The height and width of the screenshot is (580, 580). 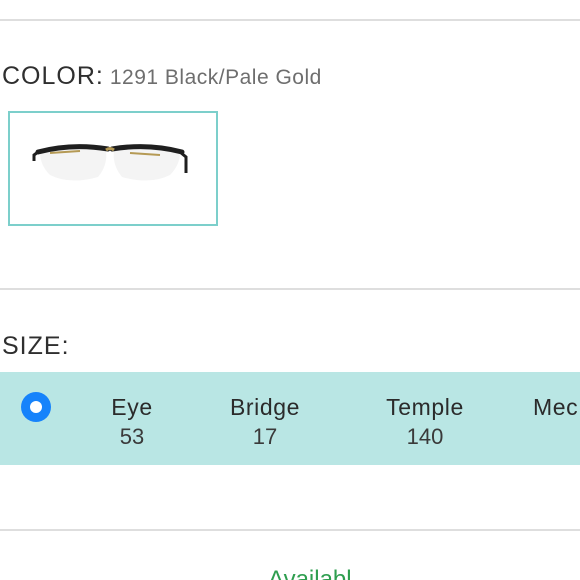 What do you see at coordinates (290, 20) in the screenshot?
I see `top-divider` at bounding box center [290, 20].